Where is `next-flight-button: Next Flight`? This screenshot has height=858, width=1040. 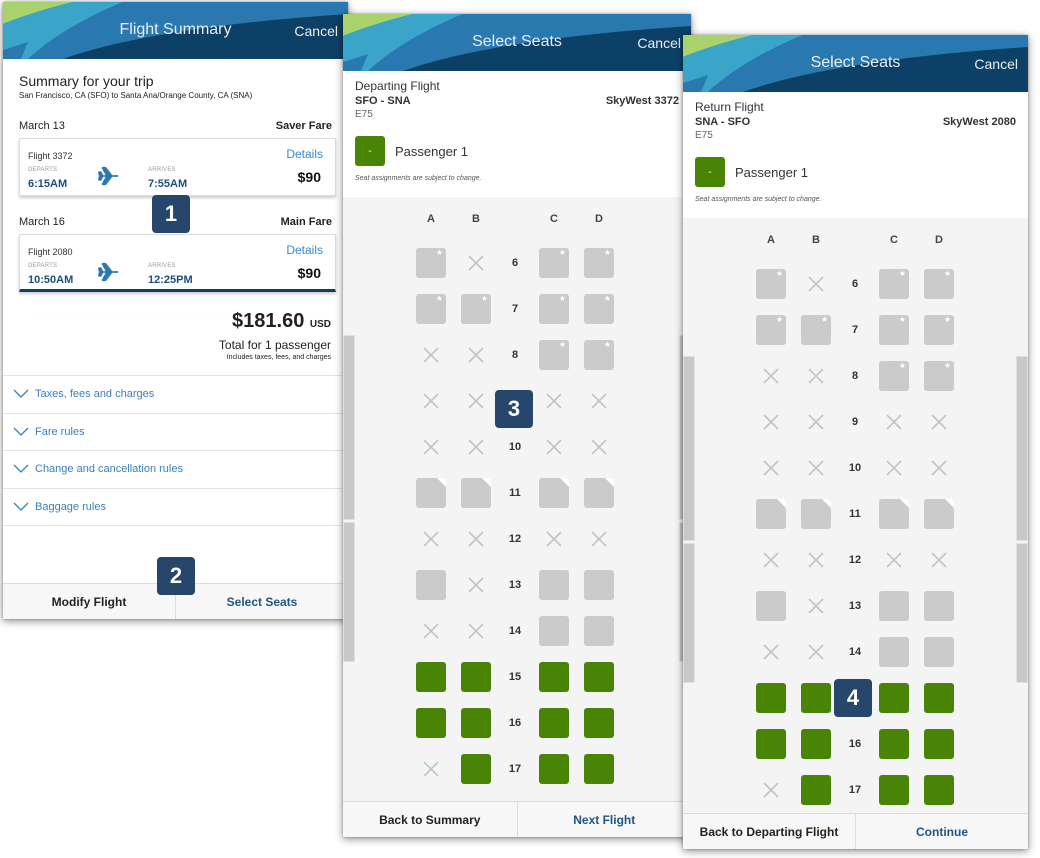
next-flight-button: Next Flight is located at coordinates (604, 819).